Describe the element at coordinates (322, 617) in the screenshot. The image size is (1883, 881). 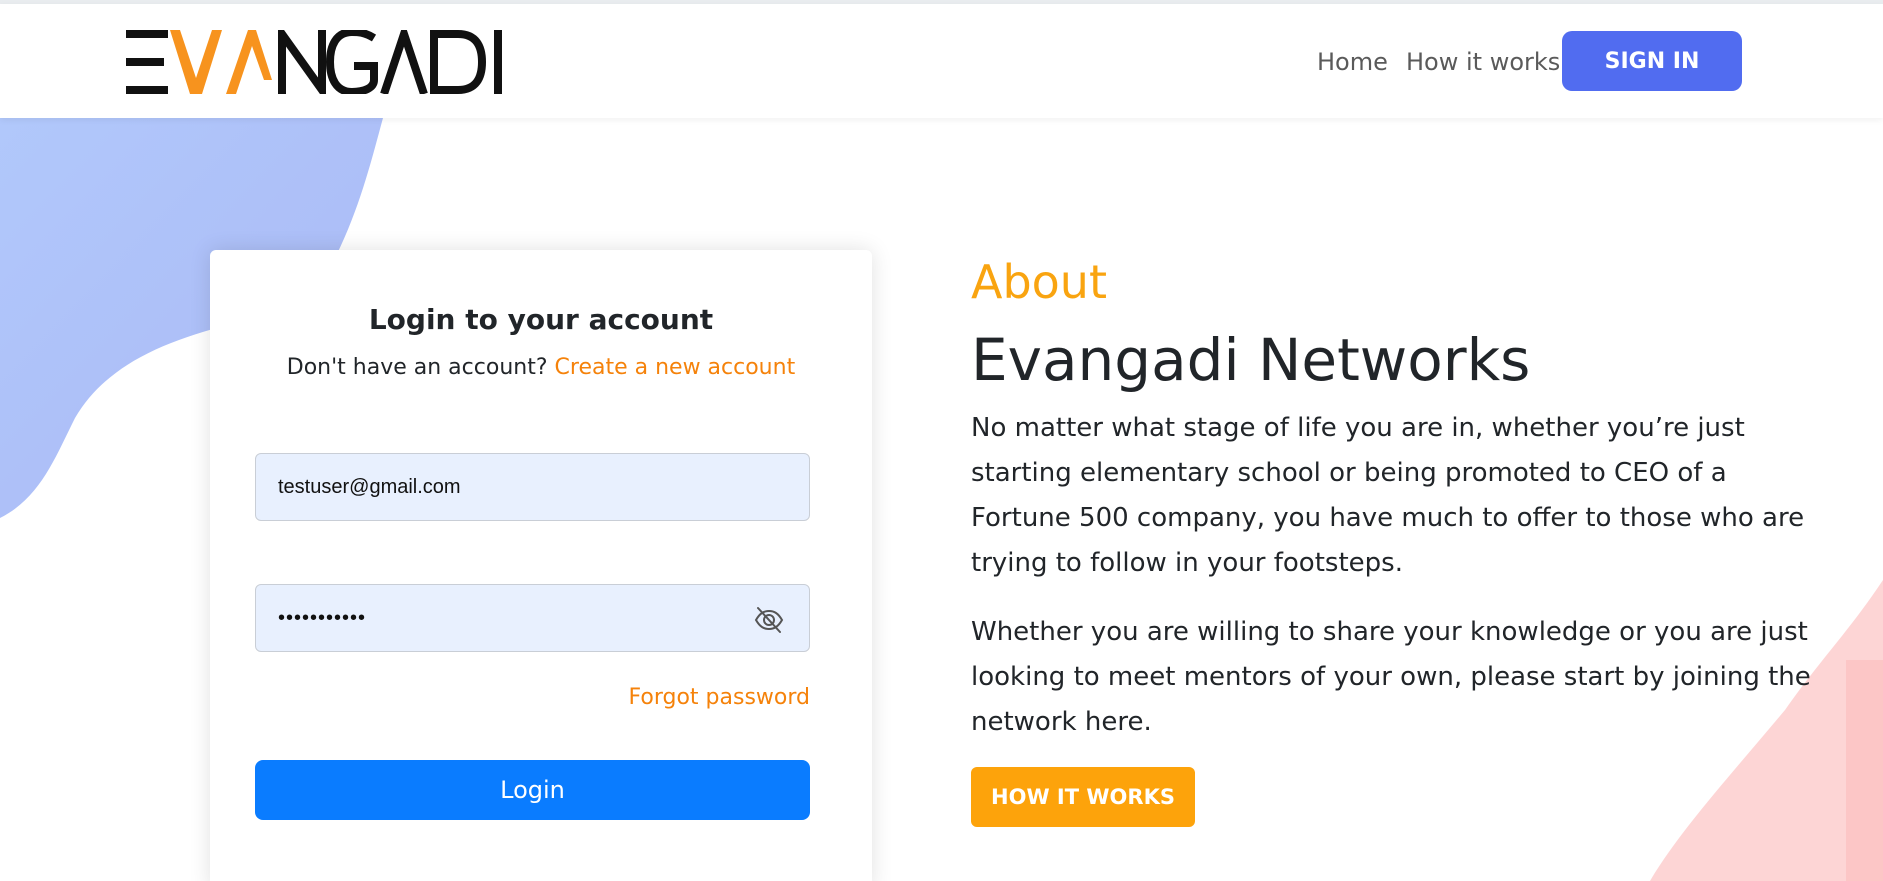
I see `password-value: •••••••••••` at that location.